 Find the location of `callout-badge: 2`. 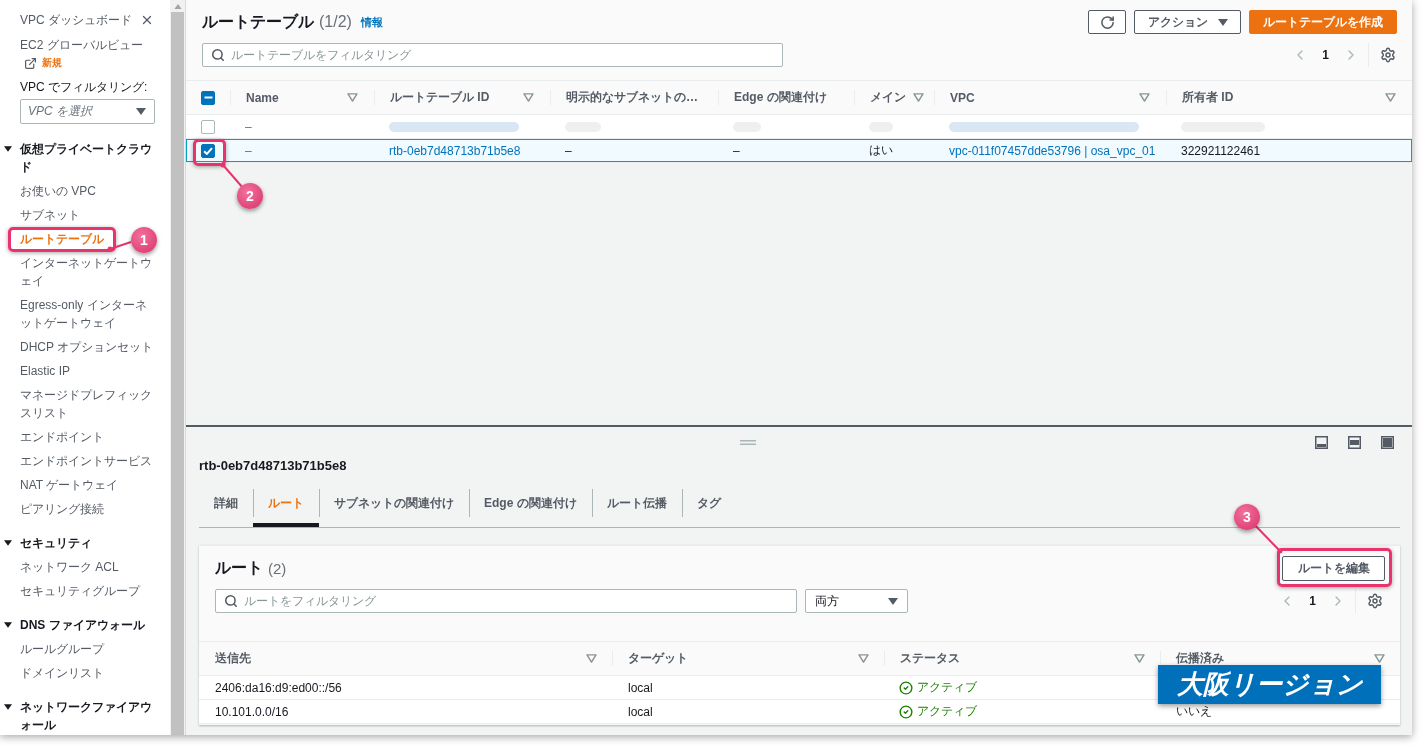

callout-badge: 2 is located at coordinates (250, 196).